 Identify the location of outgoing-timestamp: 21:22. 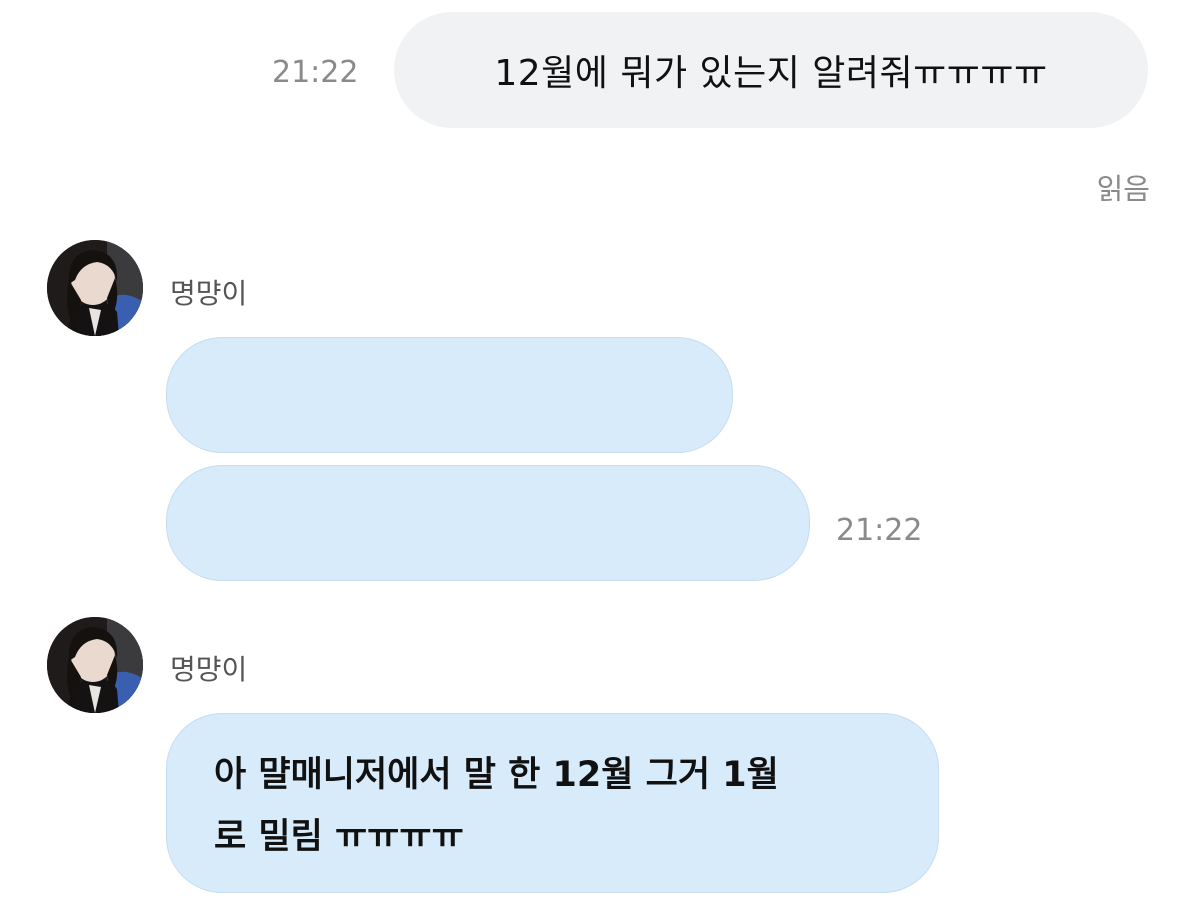
(315, 72).